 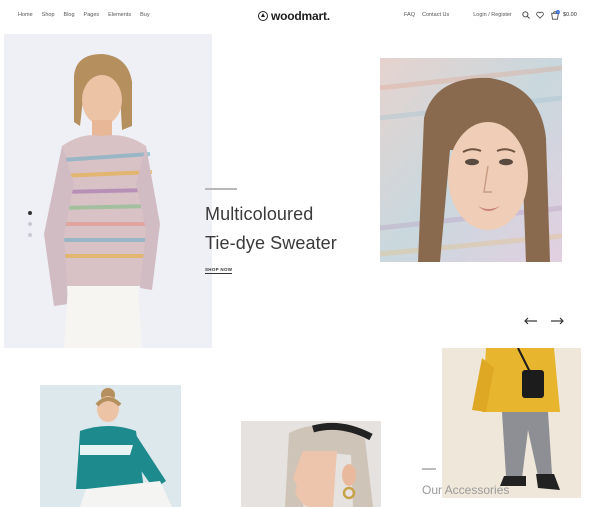 I want to click on nav-contact: Contact Us, so click(x=435, y=15).